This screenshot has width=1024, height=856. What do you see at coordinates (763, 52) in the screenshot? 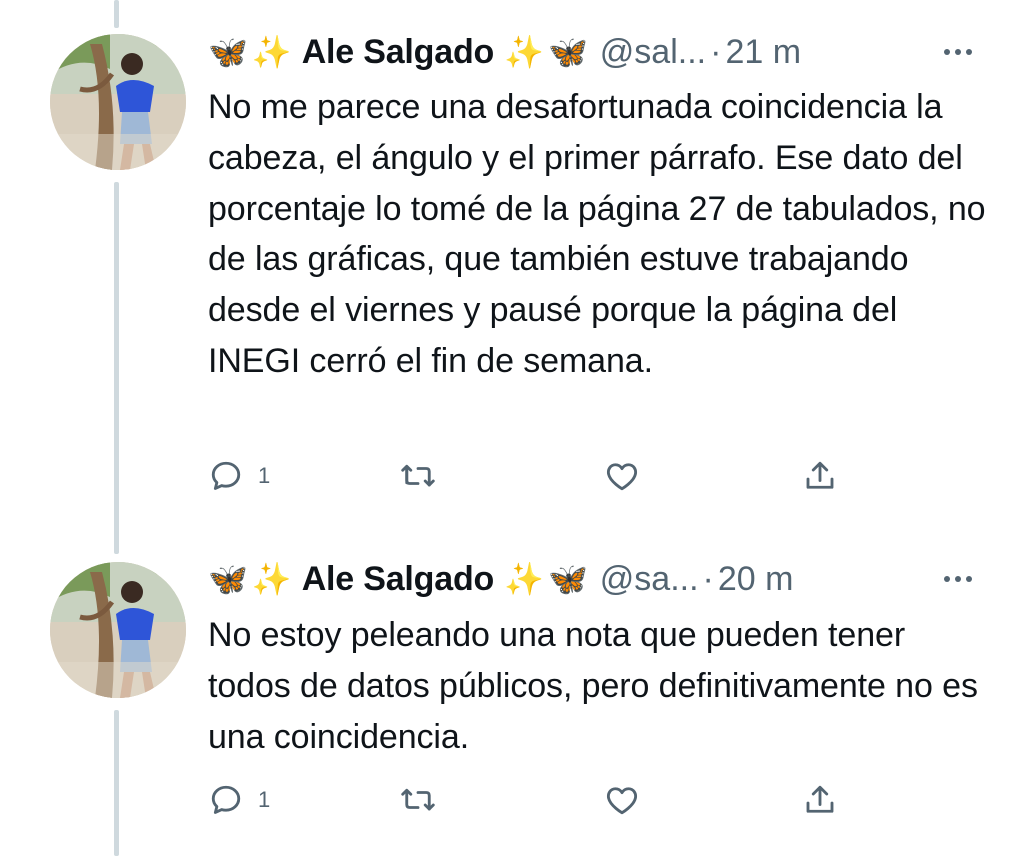
I see `timestamp: 21 m` at bounding box center [763, 52].